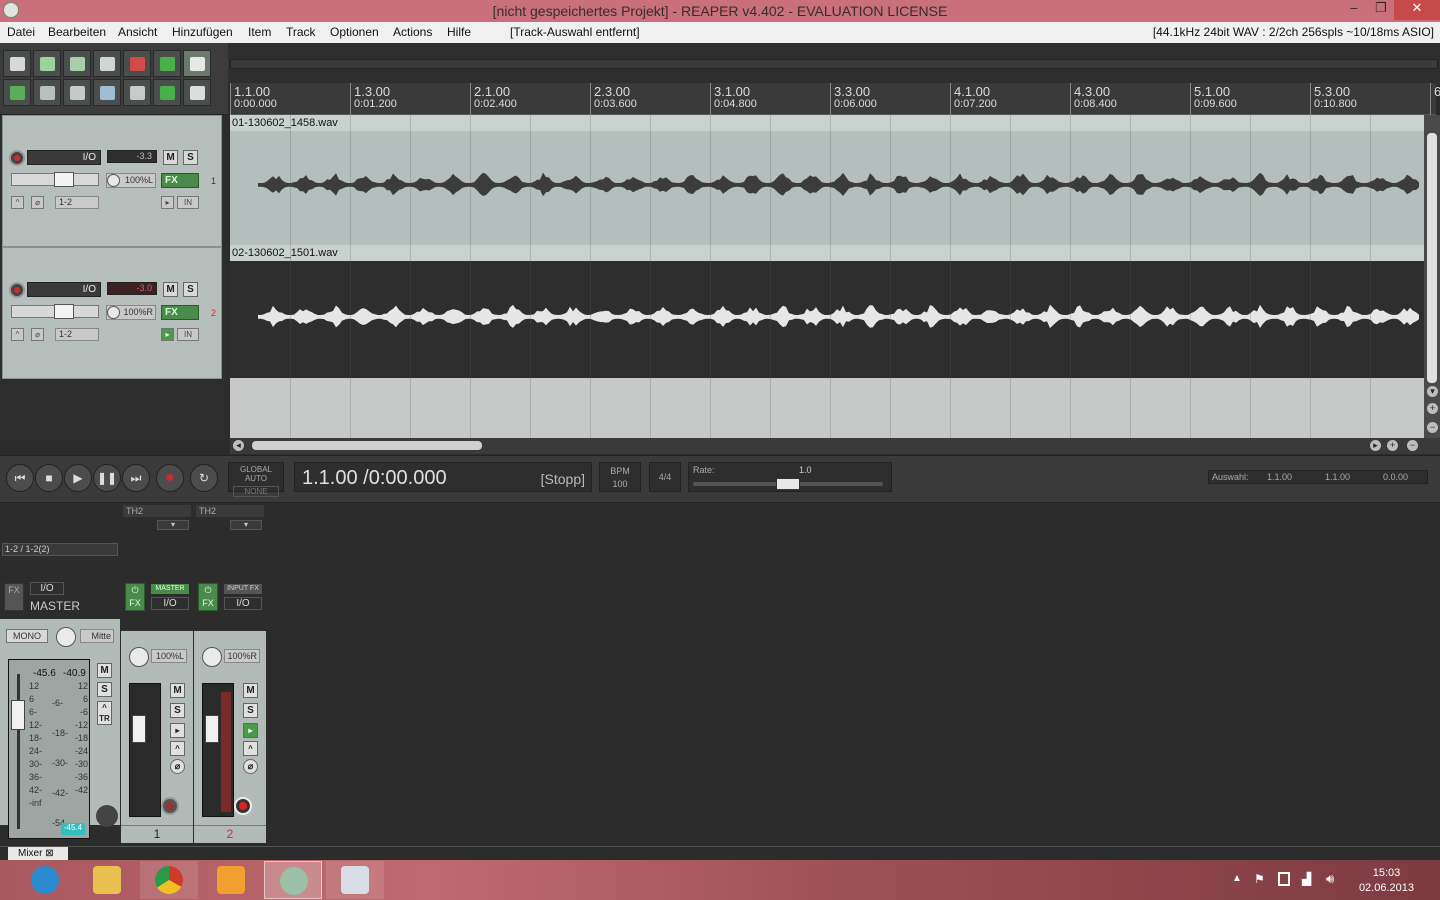 This screenshot has height=900, width=1440. I want to click on redo-button, so click(167, 63).